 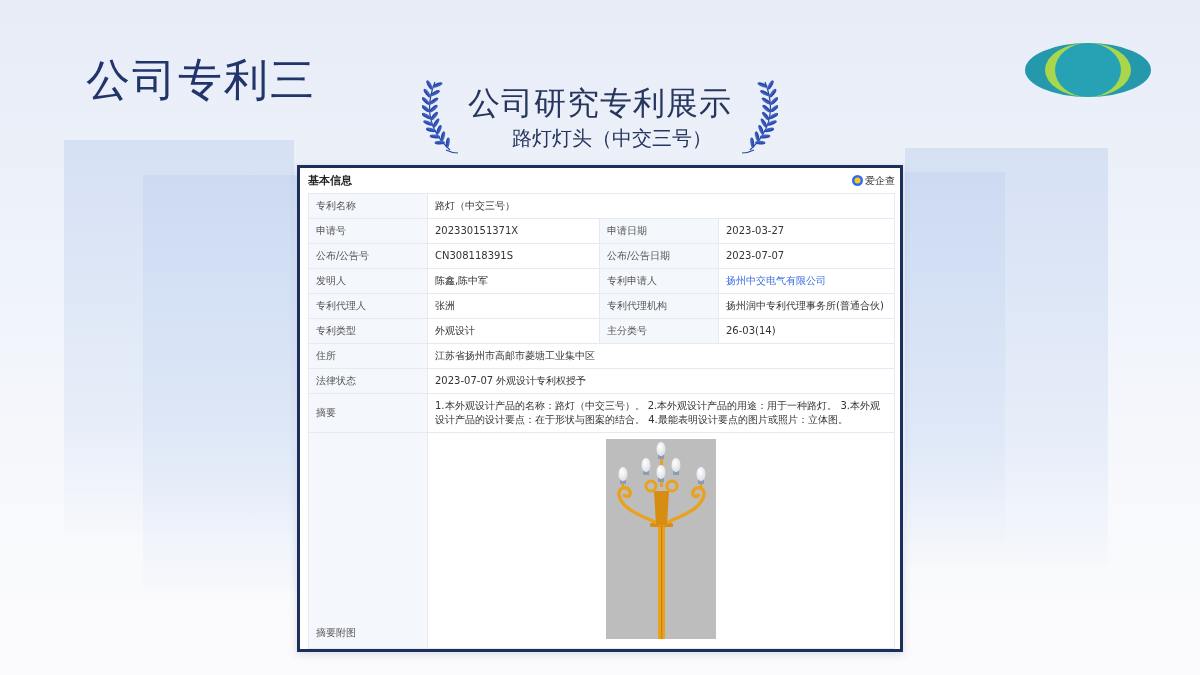 What do you see at coordinates (661, 356) in the screenshot?
I see `field-value: 江苏省扬州市高邮市菱塘工业集中区` at bounding box center [661, 356].